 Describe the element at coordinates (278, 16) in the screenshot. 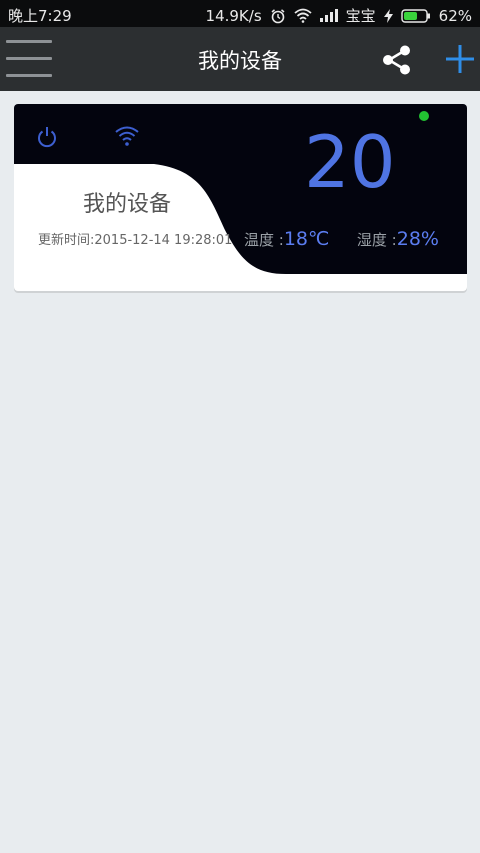

I see `alarm-icon` at that location.